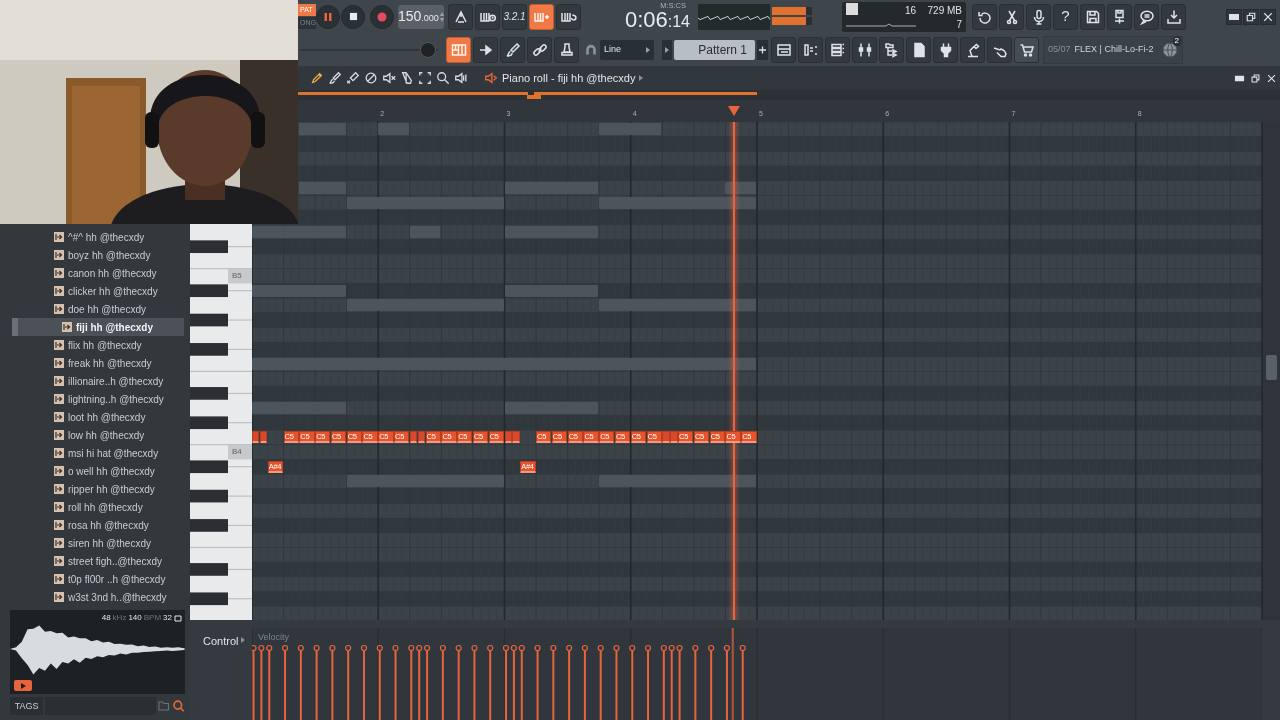  I want to click on unit-label: BPM, so click(152, 618).